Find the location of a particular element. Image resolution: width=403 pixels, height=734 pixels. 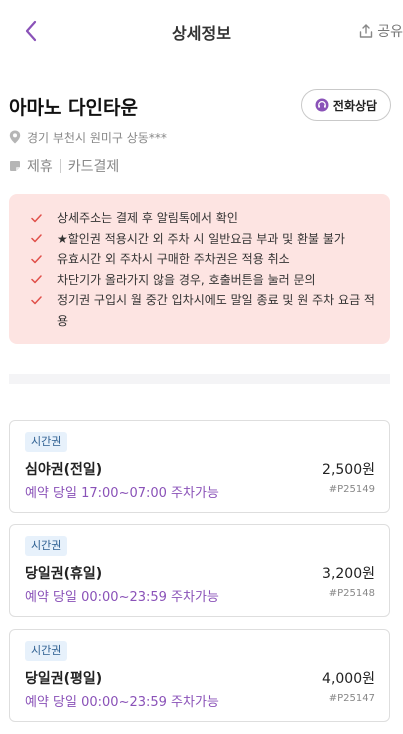

notice-item: ★할인권 적용시간 외 주차 시 일반요금 부과 및 환불 불가 is located at coordinates (204, 239).